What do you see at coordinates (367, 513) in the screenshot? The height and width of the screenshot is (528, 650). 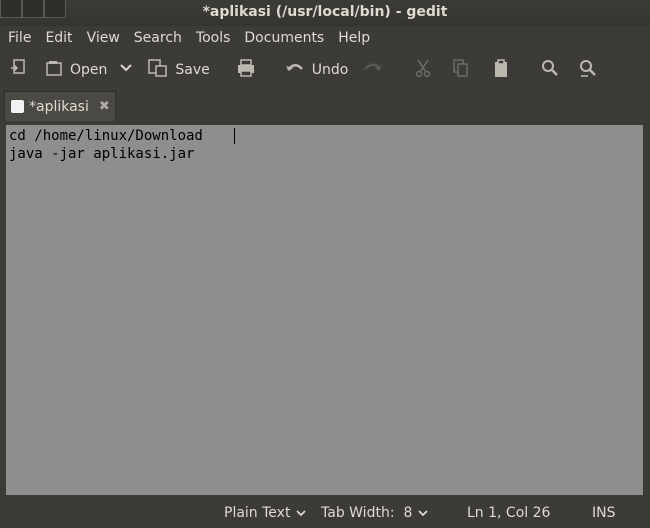 I see `tab-width-label: Tab Width: 8` at bounding box center [367, 513].